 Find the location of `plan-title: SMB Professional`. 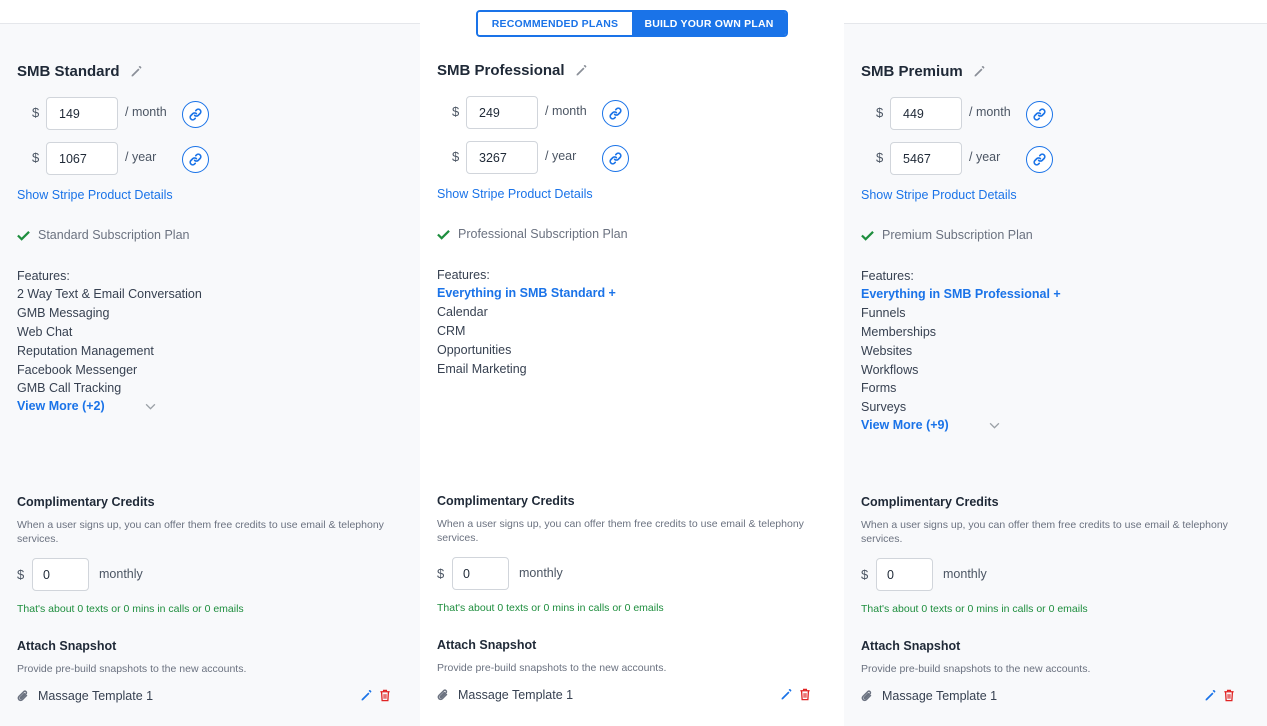

plan-title: SMB Professional is located at coordinates (513, 70).